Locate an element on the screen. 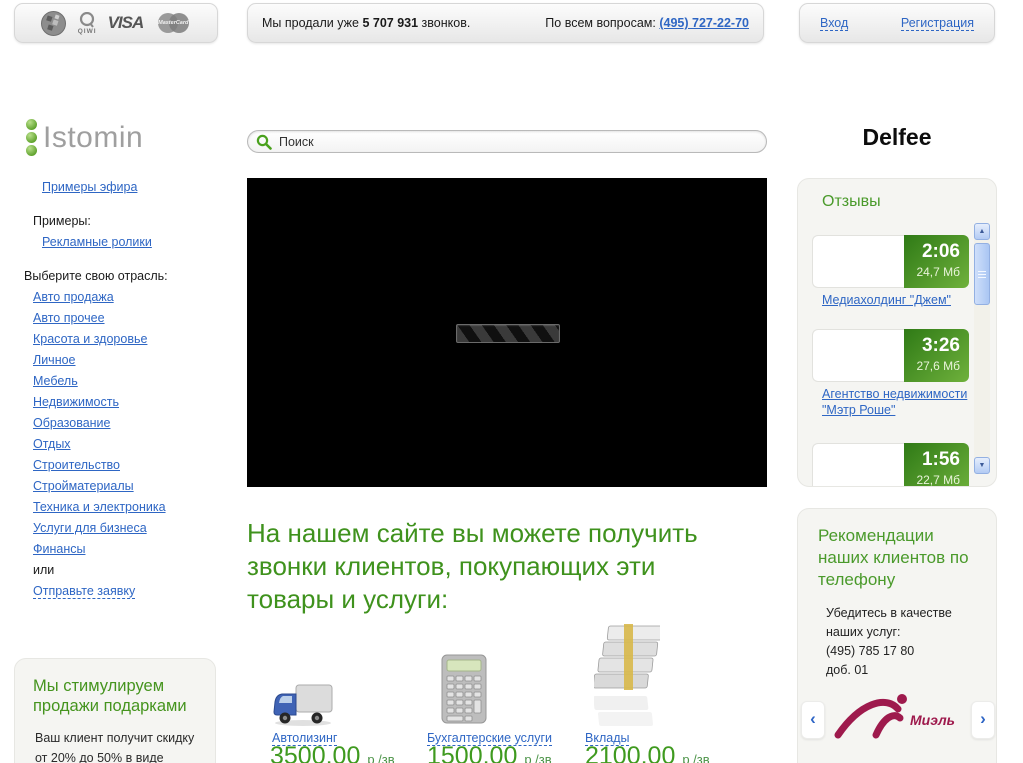 This screenshot has height=763, width=1023. search-bar is located at coordinates (507, 141).